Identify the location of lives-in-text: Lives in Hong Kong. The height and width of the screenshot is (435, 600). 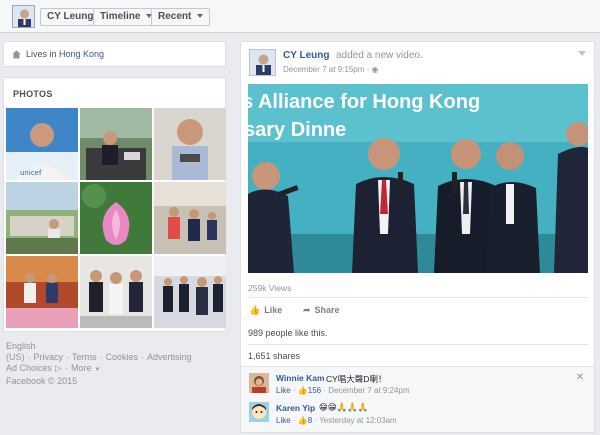
(65, 54).